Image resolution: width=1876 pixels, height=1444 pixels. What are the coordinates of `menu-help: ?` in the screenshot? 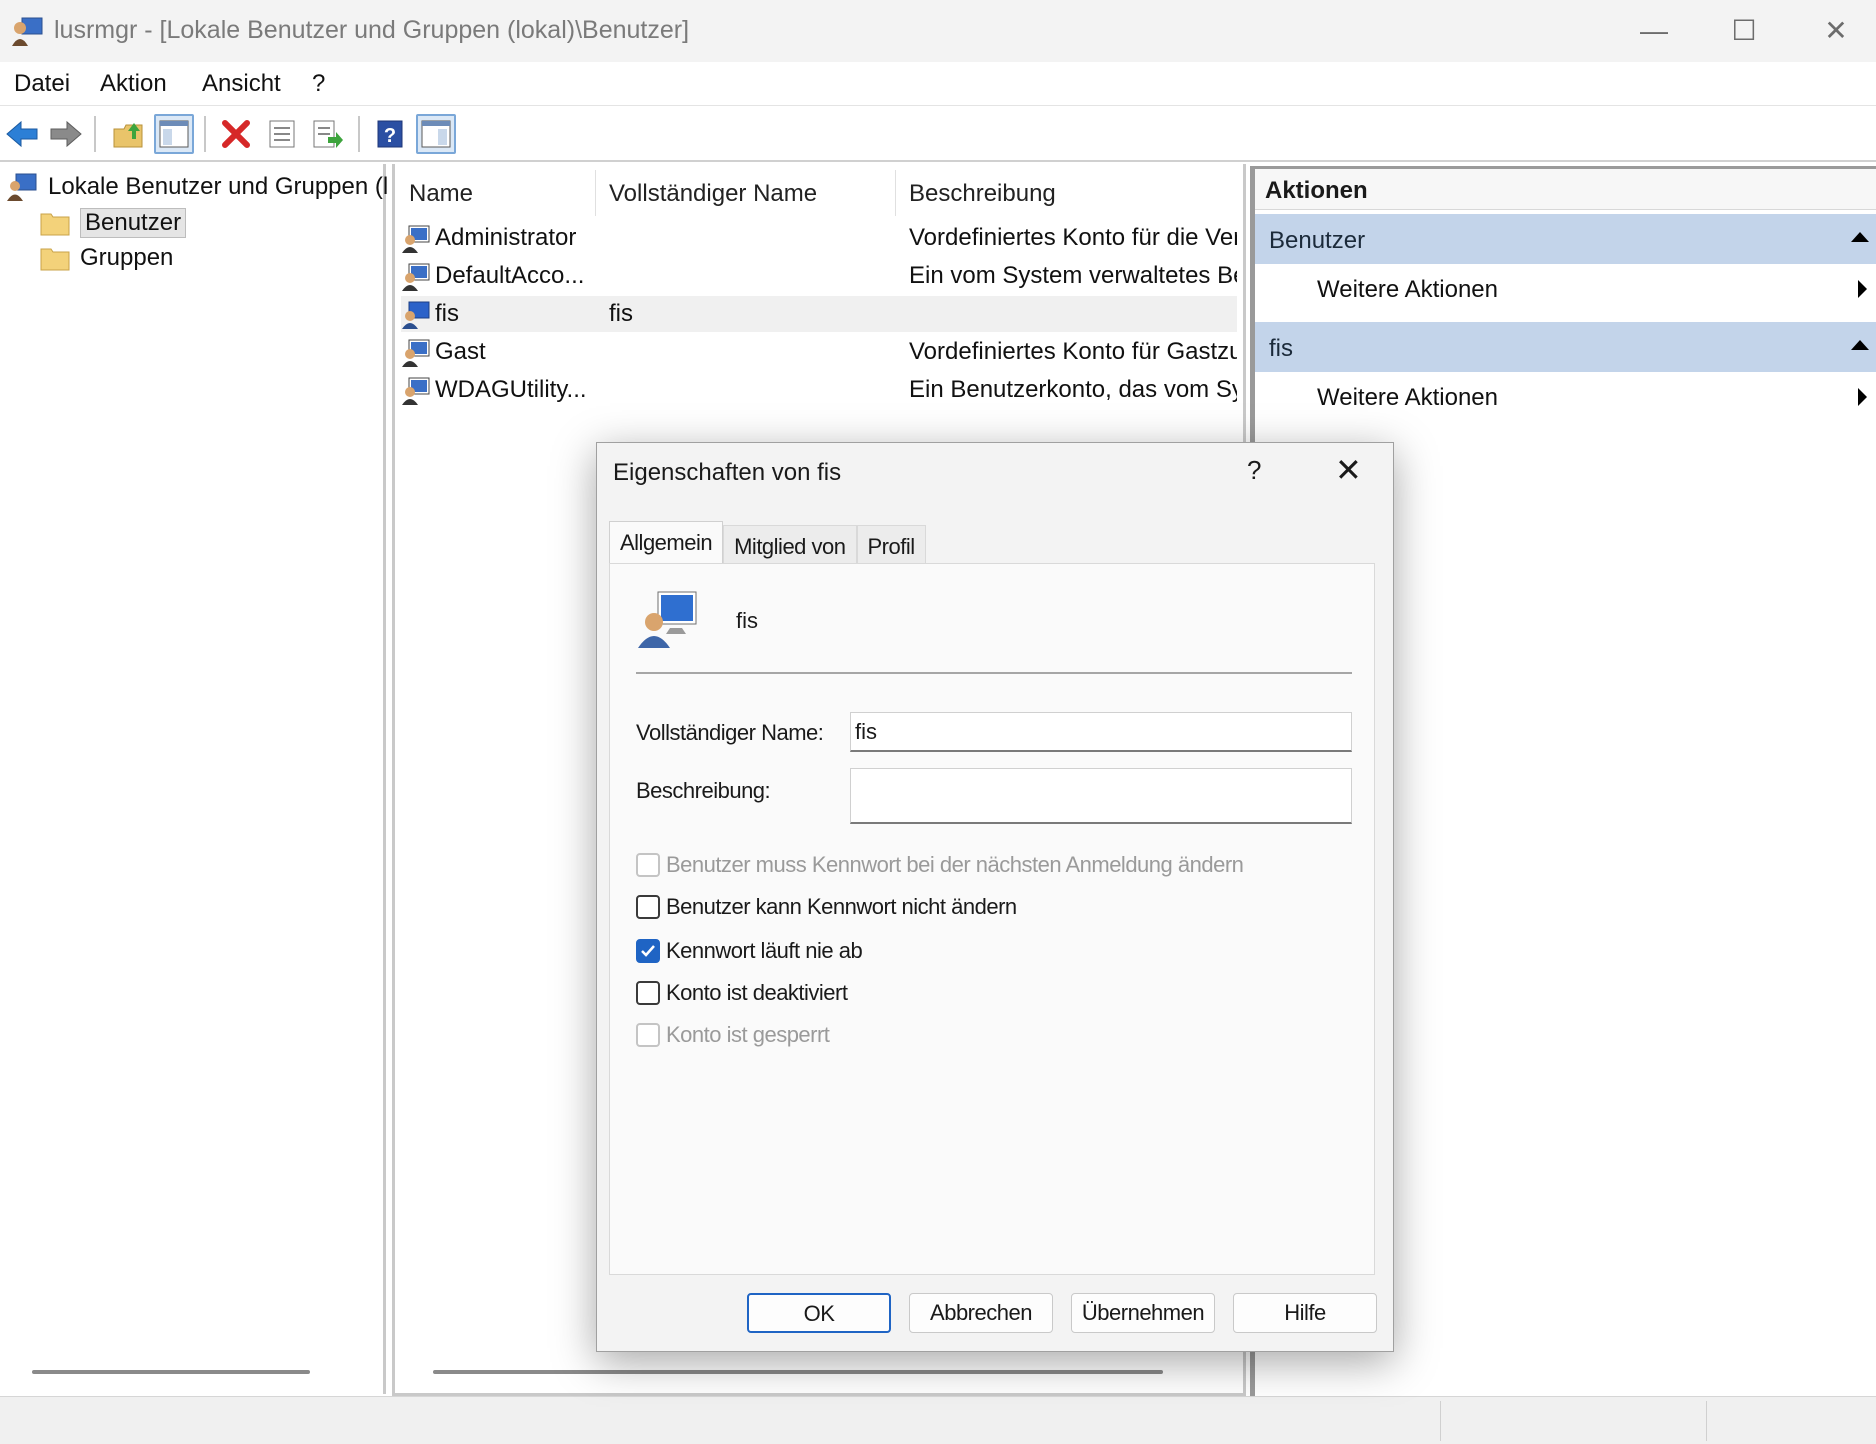 It's located at (318, 84).